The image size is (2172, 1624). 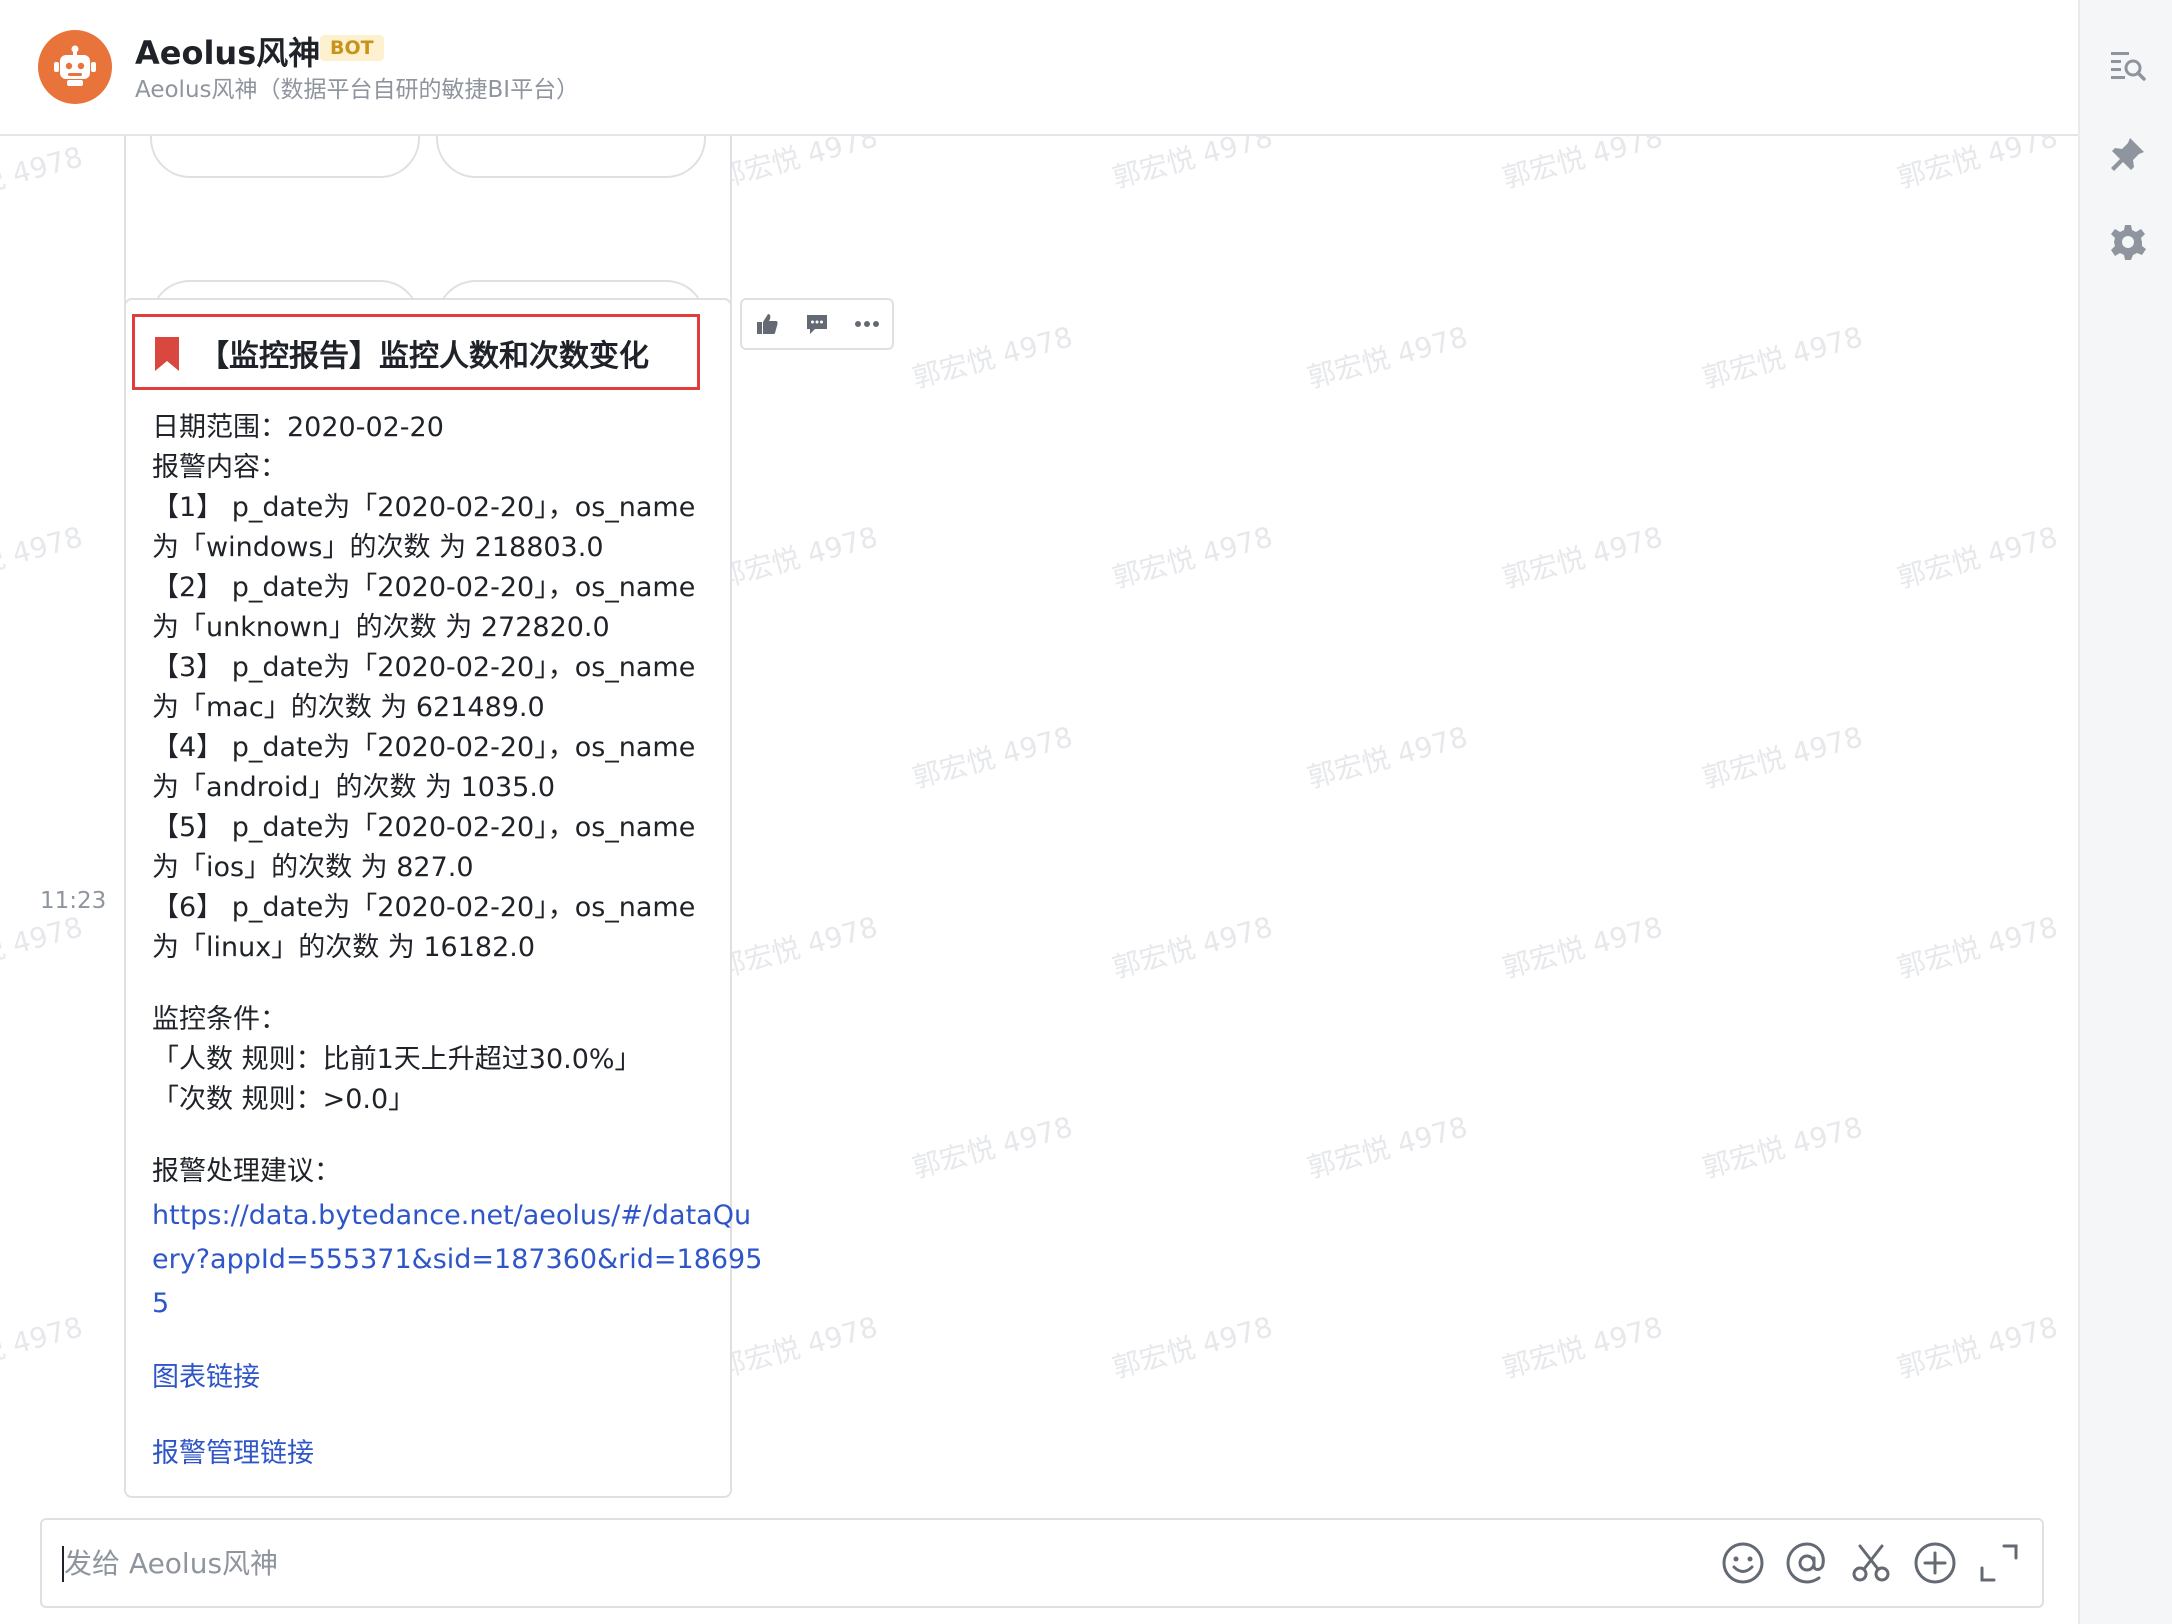 I want to click on report-line: 为「mac」的次数 为 621489.0, so click(x=348, y=707).